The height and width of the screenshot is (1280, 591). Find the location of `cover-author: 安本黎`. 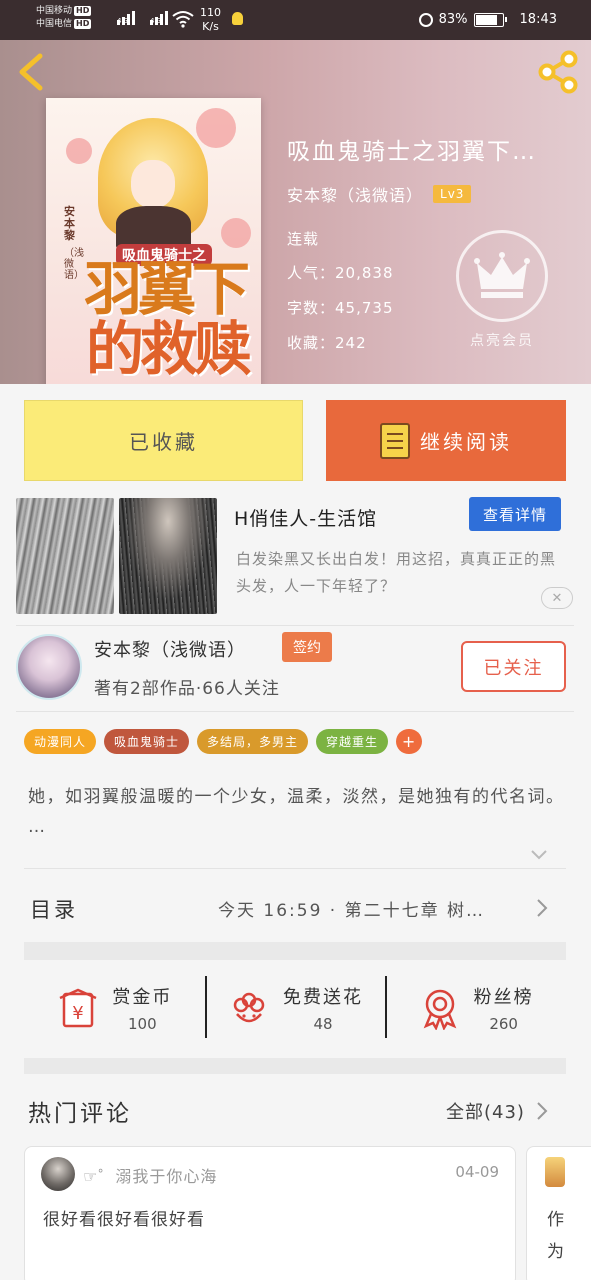

cover-author: 安本黎 is located at coordinates (69, 223).